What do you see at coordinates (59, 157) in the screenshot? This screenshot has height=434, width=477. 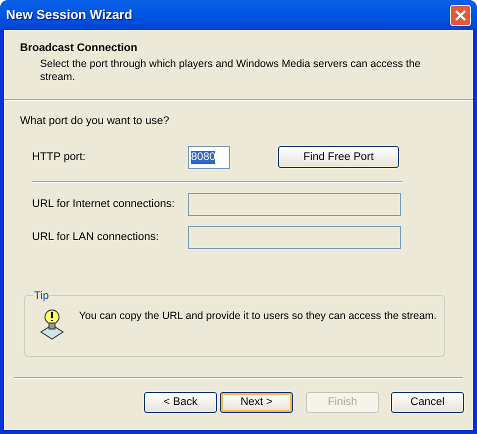 I see `http-port-label: HTTP port:` at bounding box center [59, 157].